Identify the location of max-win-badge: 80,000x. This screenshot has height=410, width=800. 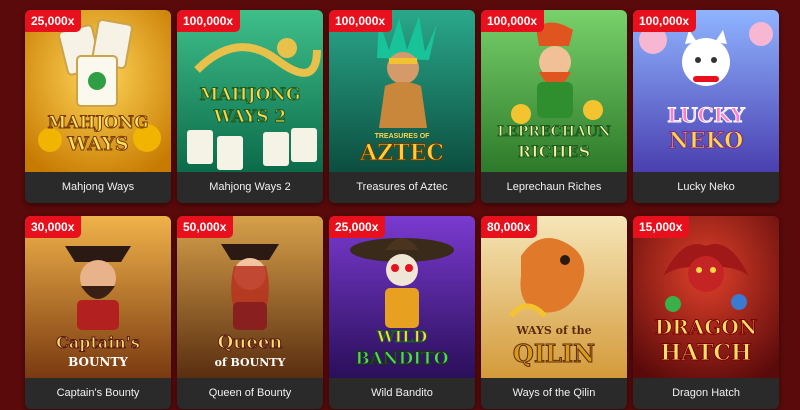
(509, 227).